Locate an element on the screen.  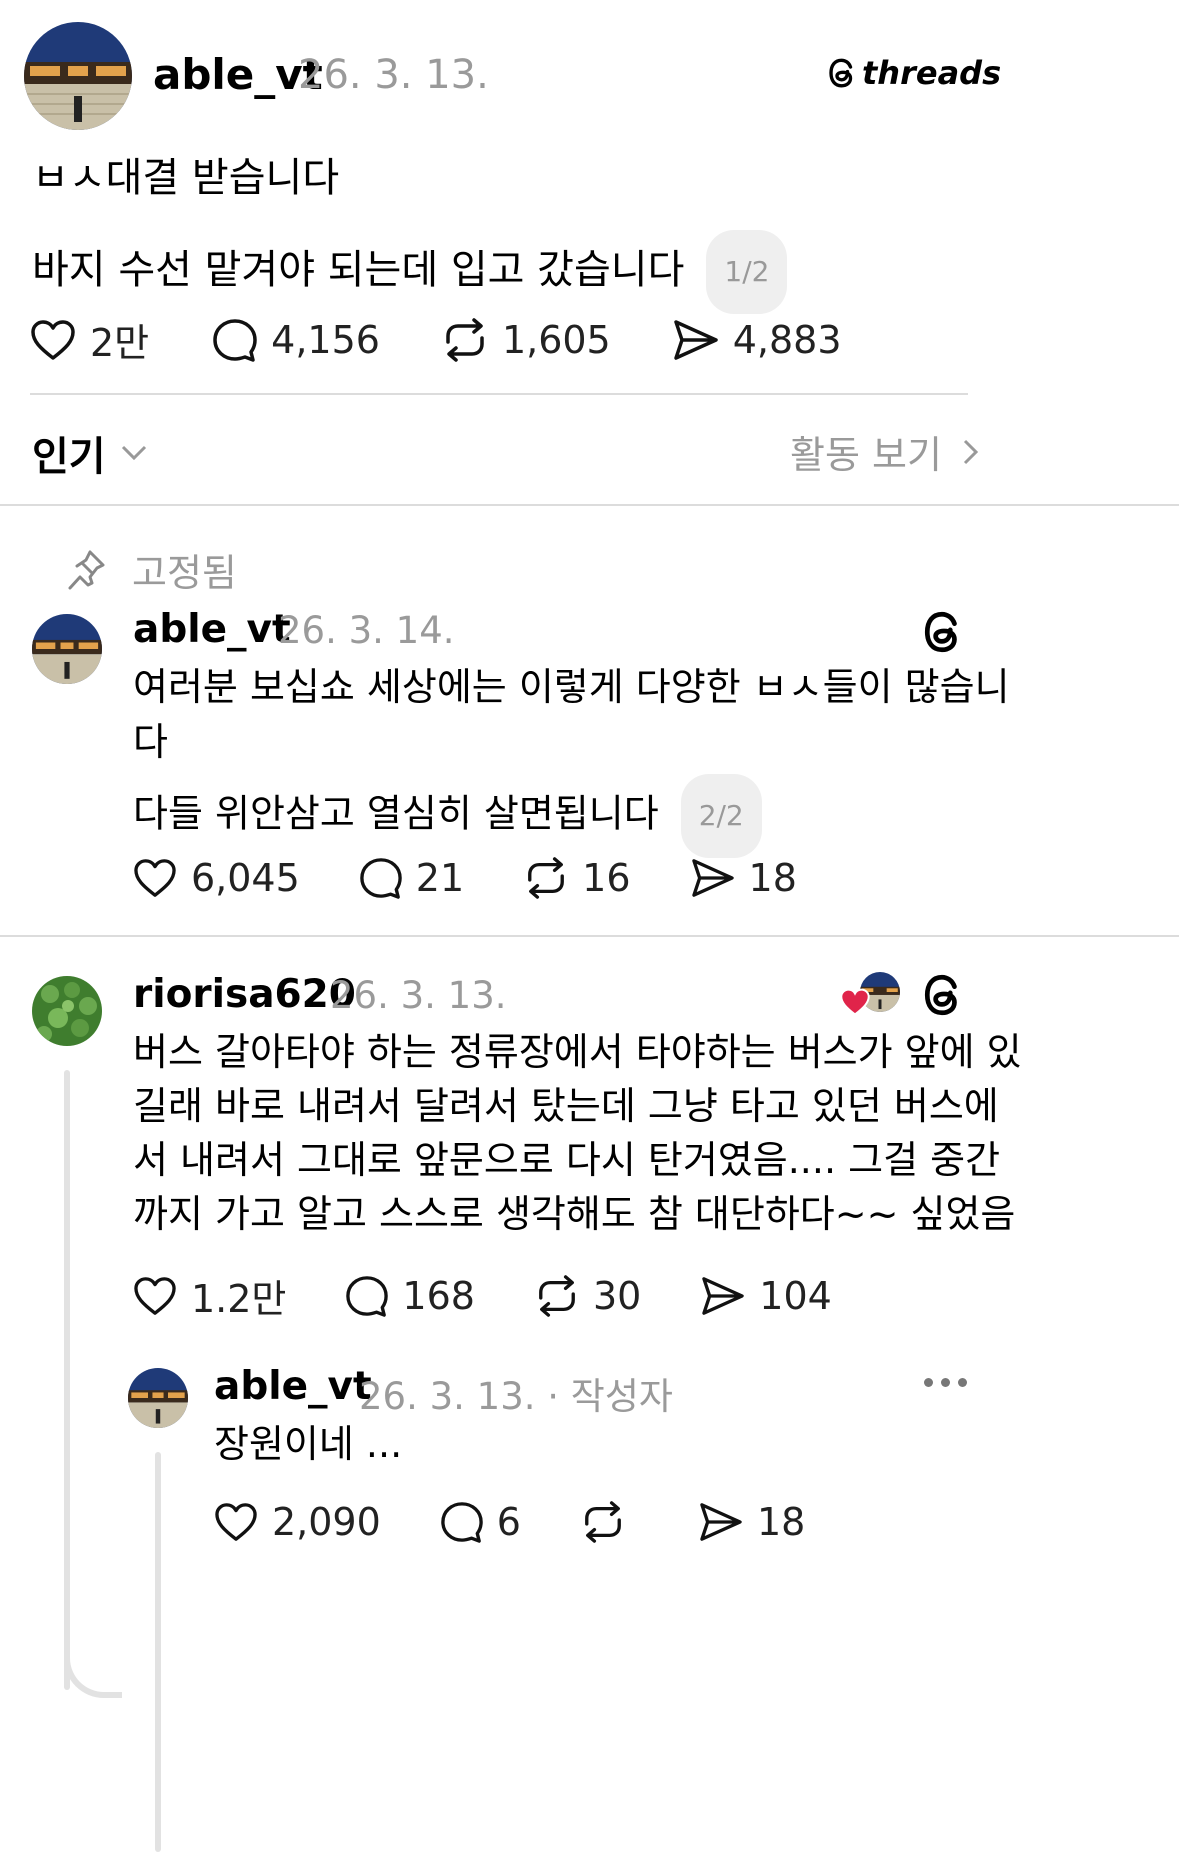
repost-count: 1,605 is located at coordinates (556, 339).